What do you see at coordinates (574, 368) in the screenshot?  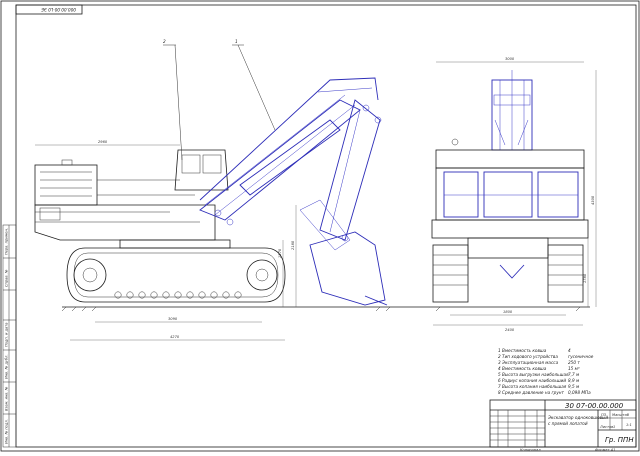 I see `spec-4-value: 15 м³` at bounding box center [574, 368].